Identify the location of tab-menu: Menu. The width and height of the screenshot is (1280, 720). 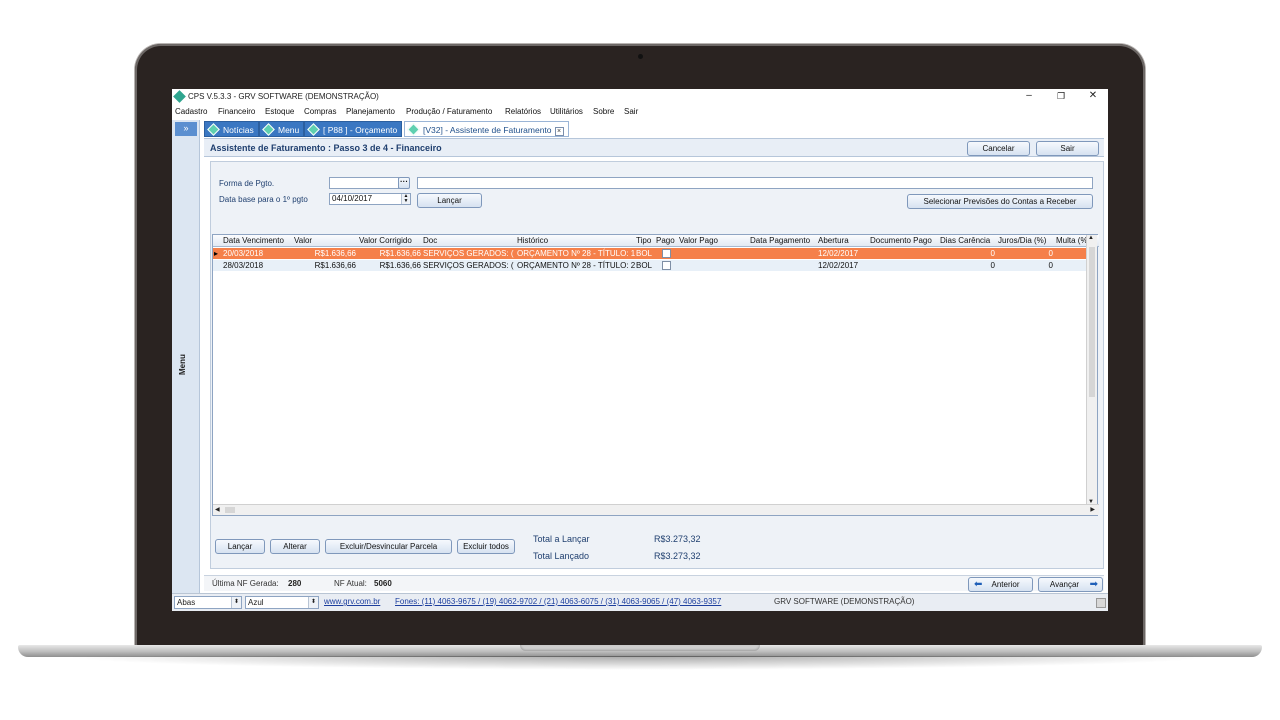
(282, 129).